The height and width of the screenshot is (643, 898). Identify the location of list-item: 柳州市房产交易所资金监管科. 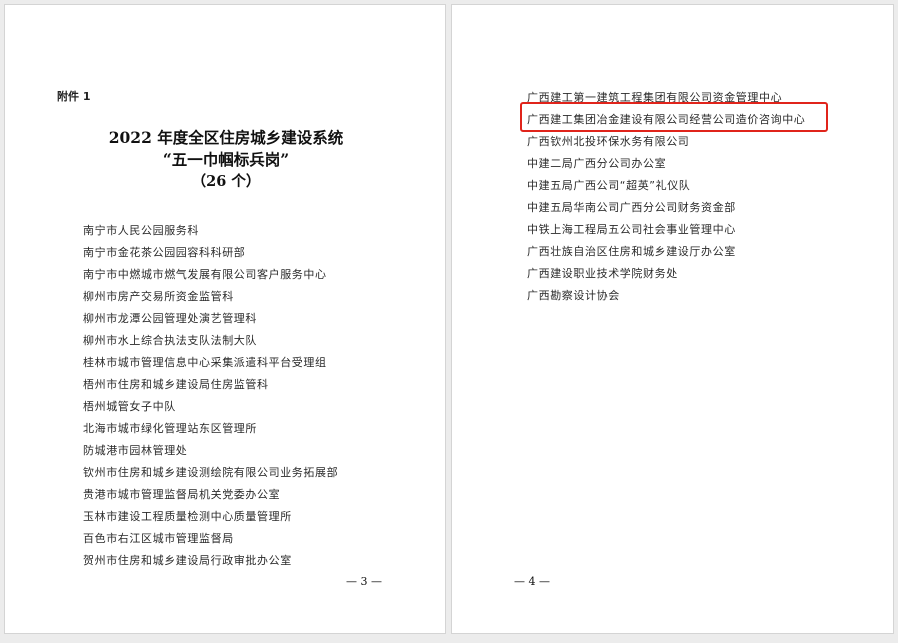
(158, 296).